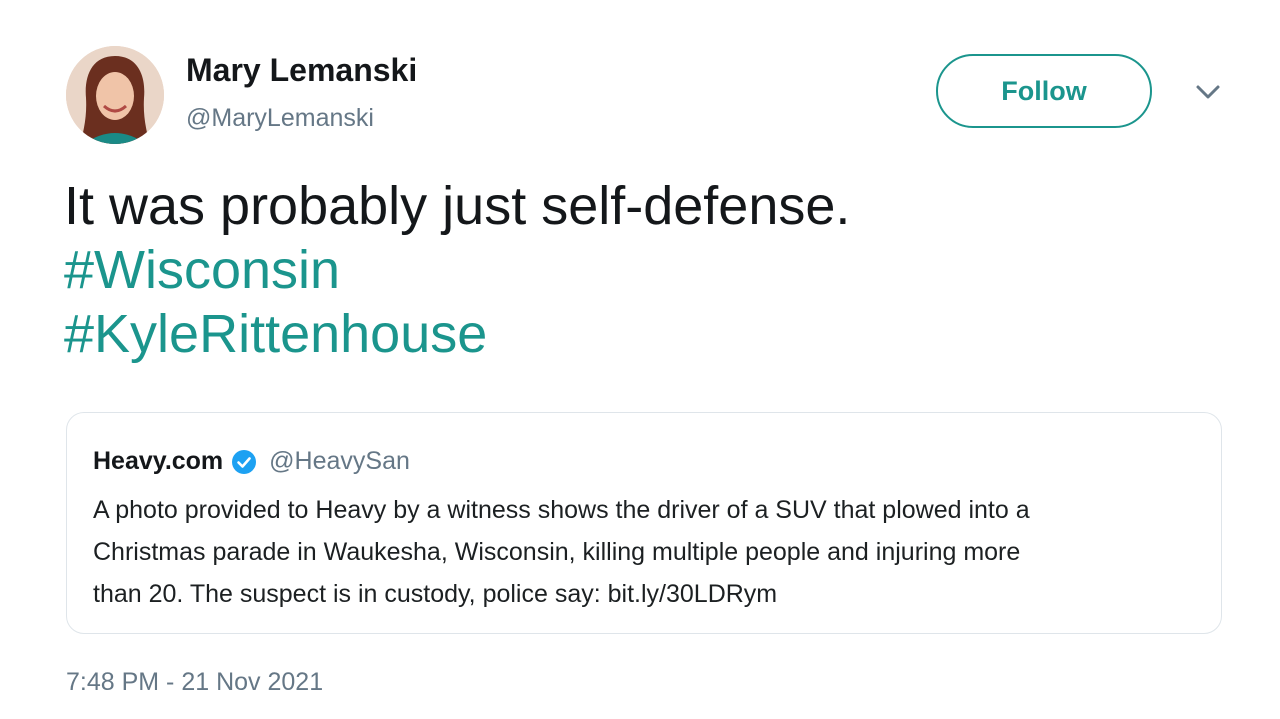 The height and width of the screenshot is (719, 1280). What do you see at coordinates (244, 462) in the screenshot?
I see `verified-badge-icon` at bounding box center [244, 462].